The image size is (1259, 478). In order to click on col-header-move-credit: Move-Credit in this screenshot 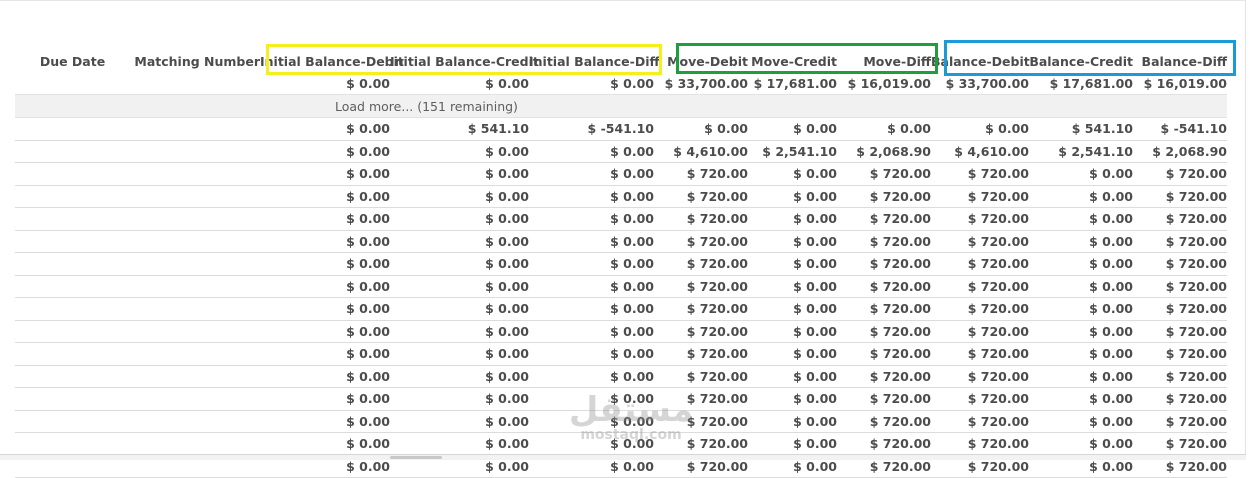, I will do `click(792, 61)`.